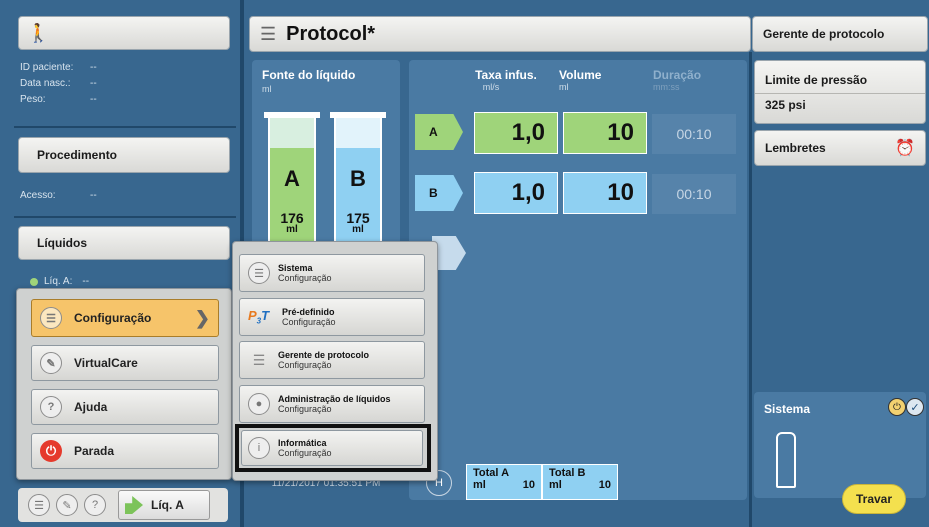 Image resolution: width=929 pixels, height=527 pixels. I want to click on info-icon: i, so click(259, 448).